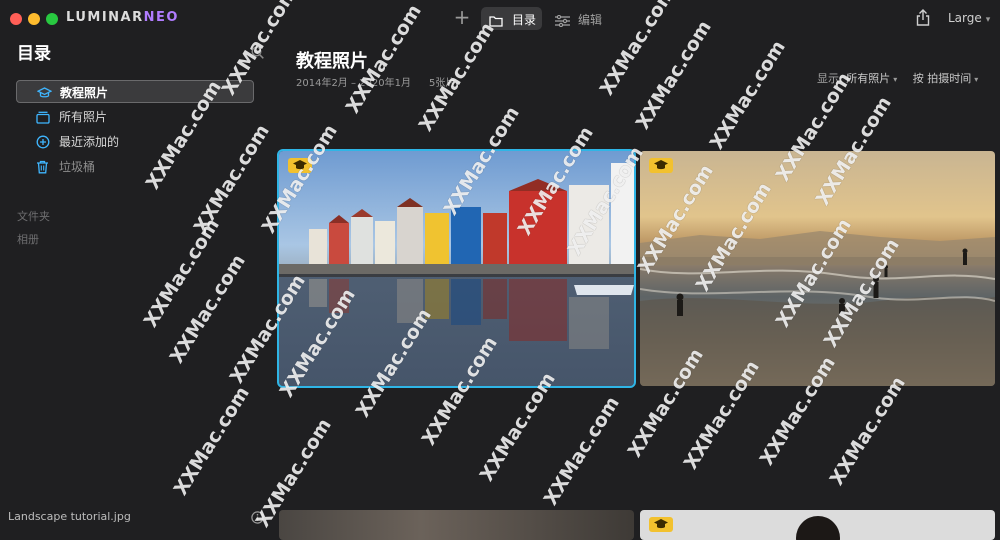  What do you see at coordinates (34, 54) in the screenshot?
I see `sidebar-title: 目录` at bounding box center [34, 54].